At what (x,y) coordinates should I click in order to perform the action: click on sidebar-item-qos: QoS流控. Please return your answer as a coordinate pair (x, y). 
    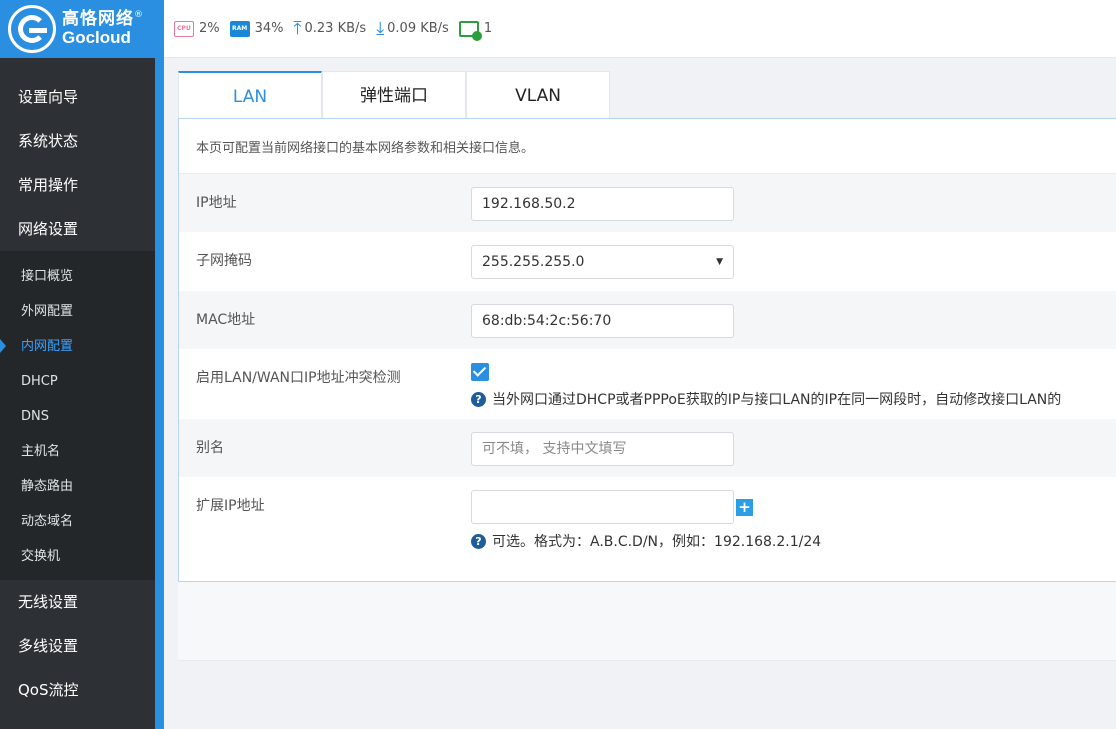
    Looking at the image, I should click on (77, 690).